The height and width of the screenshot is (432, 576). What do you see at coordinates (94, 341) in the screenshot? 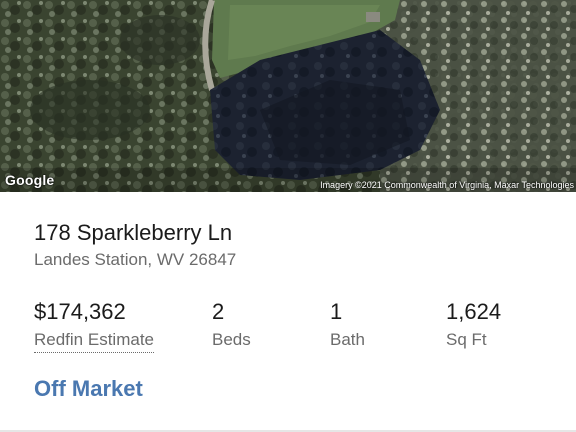
I see `redfin-estimate-link: Redfin Estimate` at bounding box center [94, 341].